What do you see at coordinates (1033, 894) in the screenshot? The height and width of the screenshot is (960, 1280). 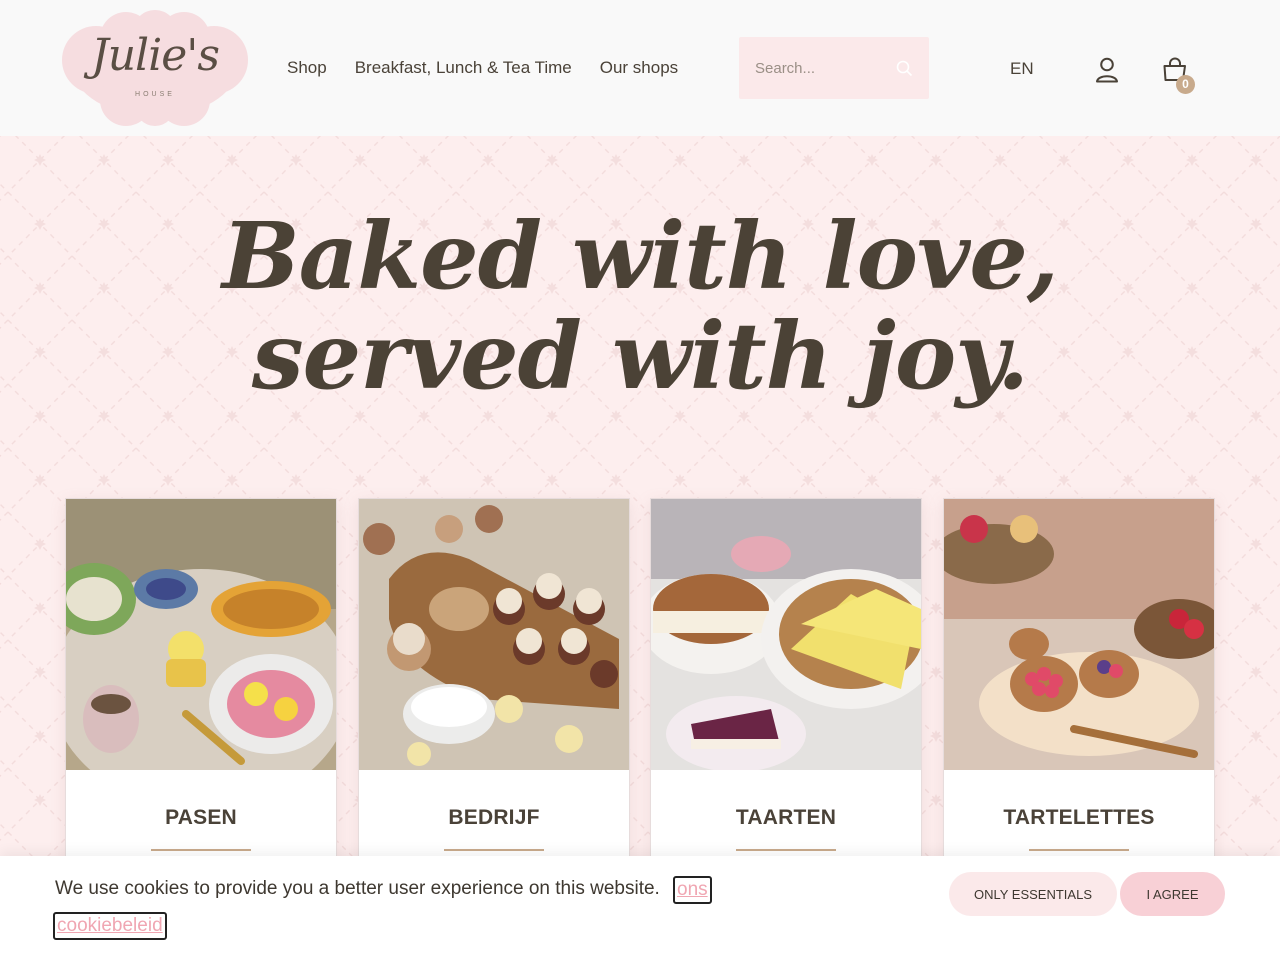 I see `only-essentials-button: Only essentials` at bounding box center [1033, 894].